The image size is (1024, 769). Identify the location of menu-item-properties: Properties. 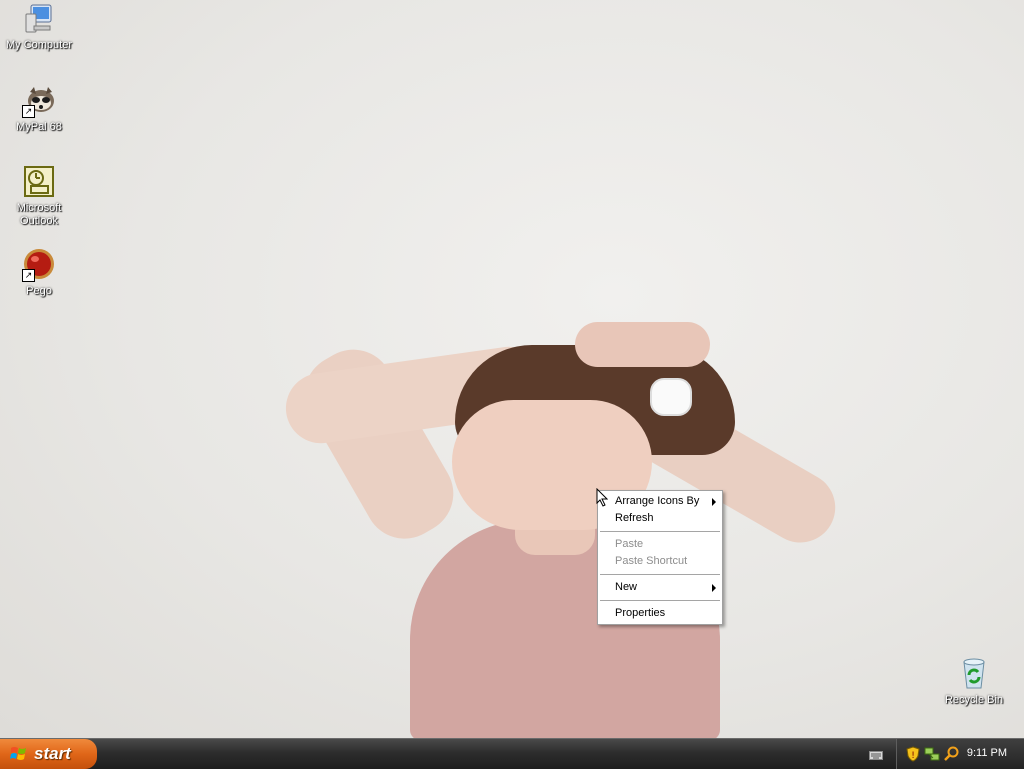
(660, 613).